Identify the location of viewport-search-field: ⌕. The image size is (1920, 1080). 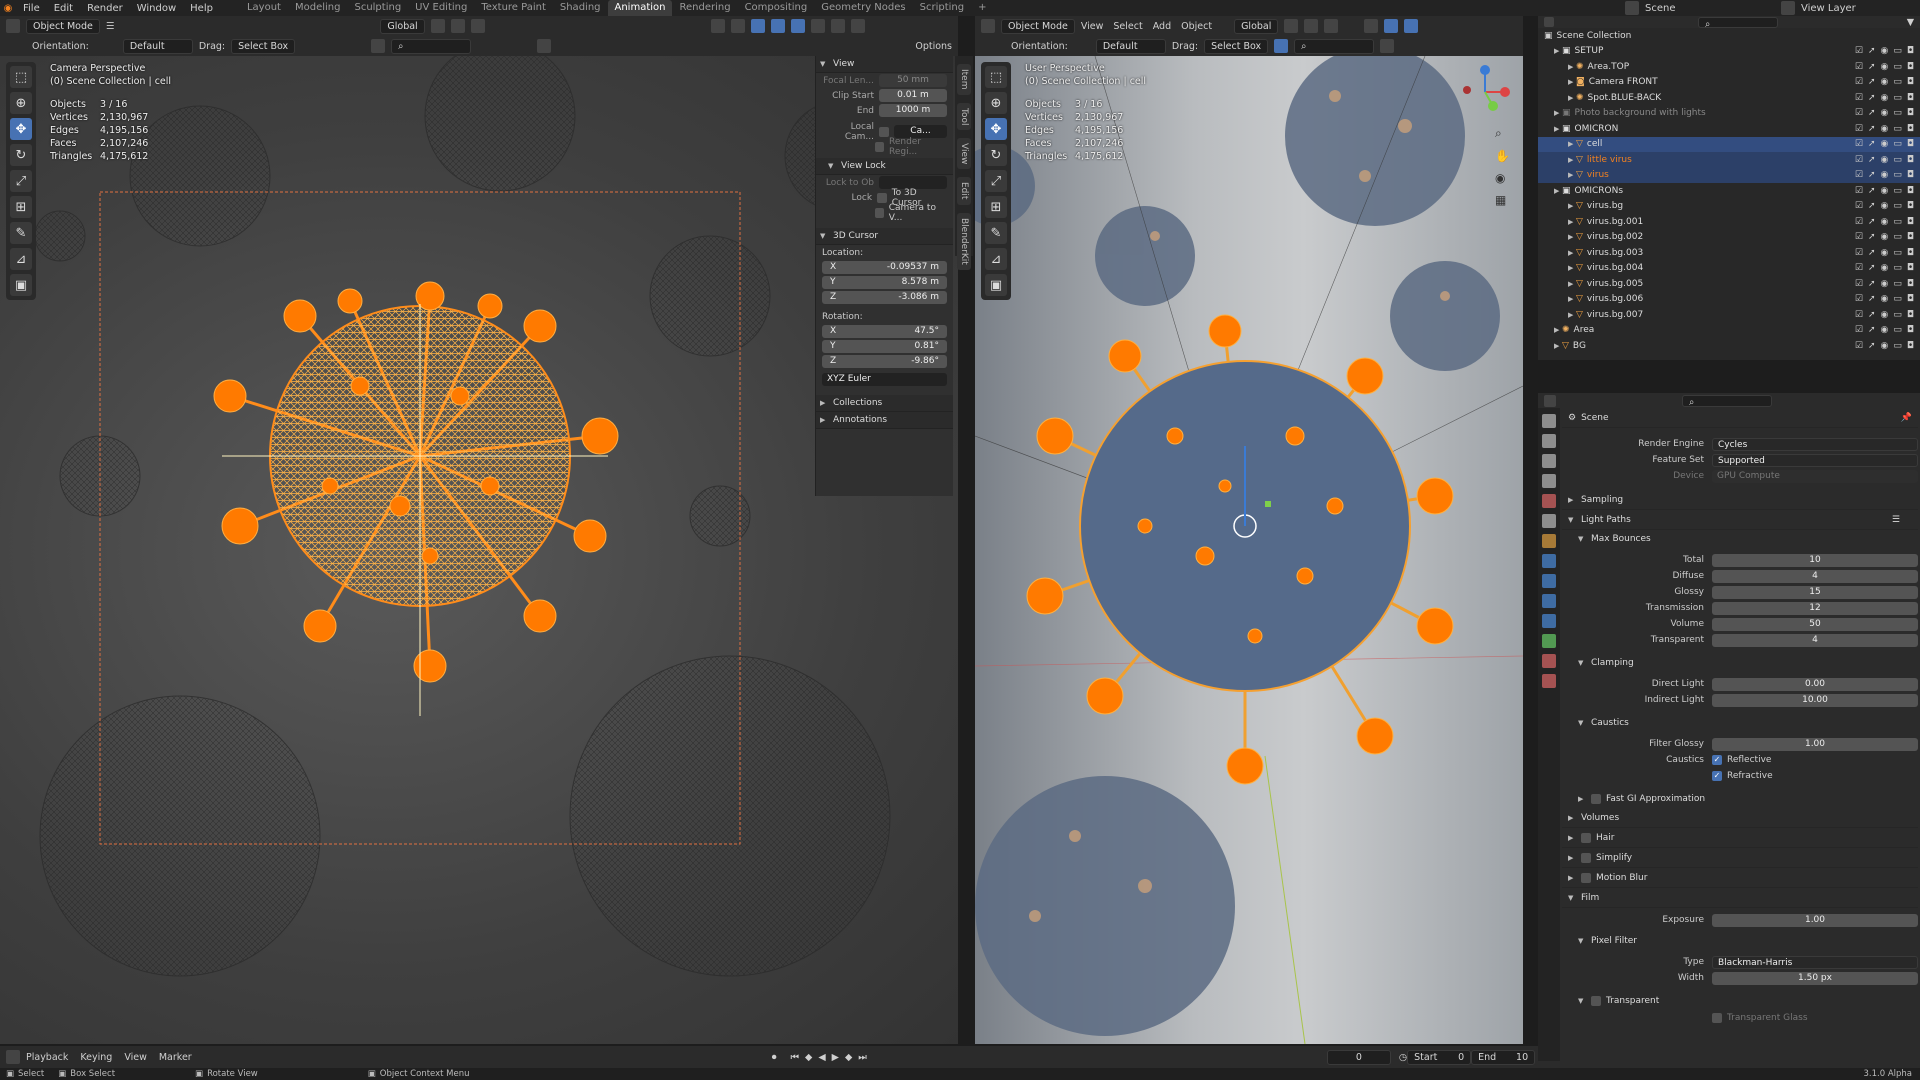
(1334, 46).